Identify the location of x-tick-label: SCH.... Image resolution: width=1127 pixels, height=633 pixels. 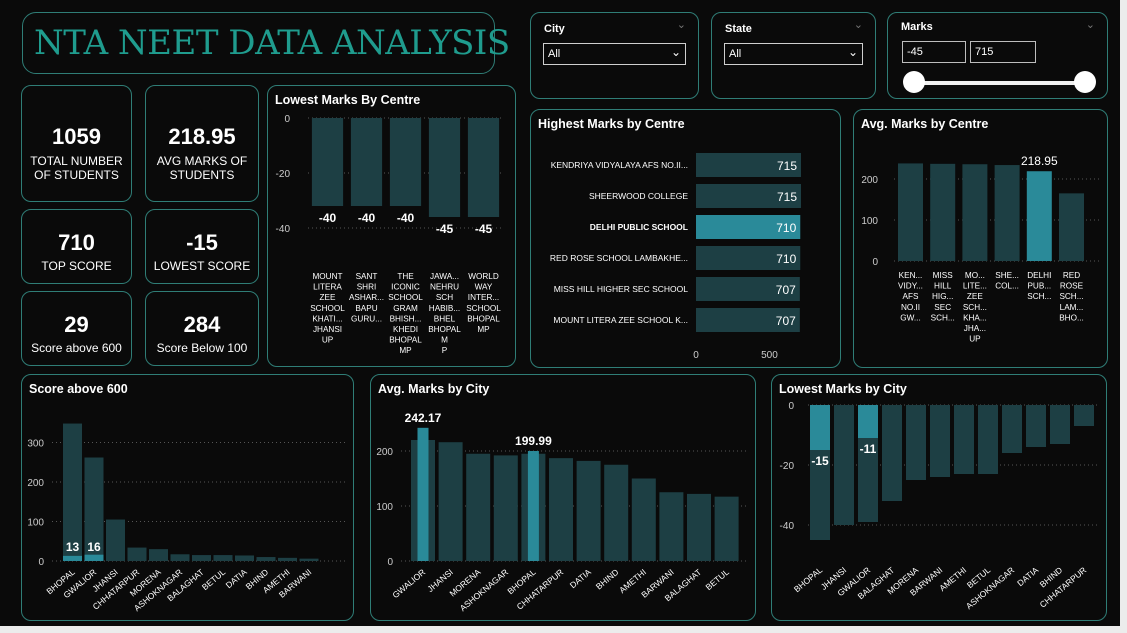
(1071, 296).